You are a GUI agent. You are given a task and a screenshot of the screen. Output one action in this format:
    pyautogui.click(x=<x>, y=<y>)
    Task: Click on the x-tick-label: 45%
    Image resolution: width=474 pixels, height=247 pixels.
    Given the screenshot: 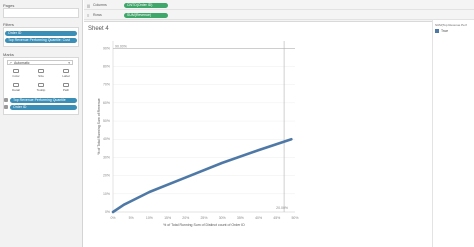 What is the action you would take?
    pyautogui.click(x=276, y=218)
    